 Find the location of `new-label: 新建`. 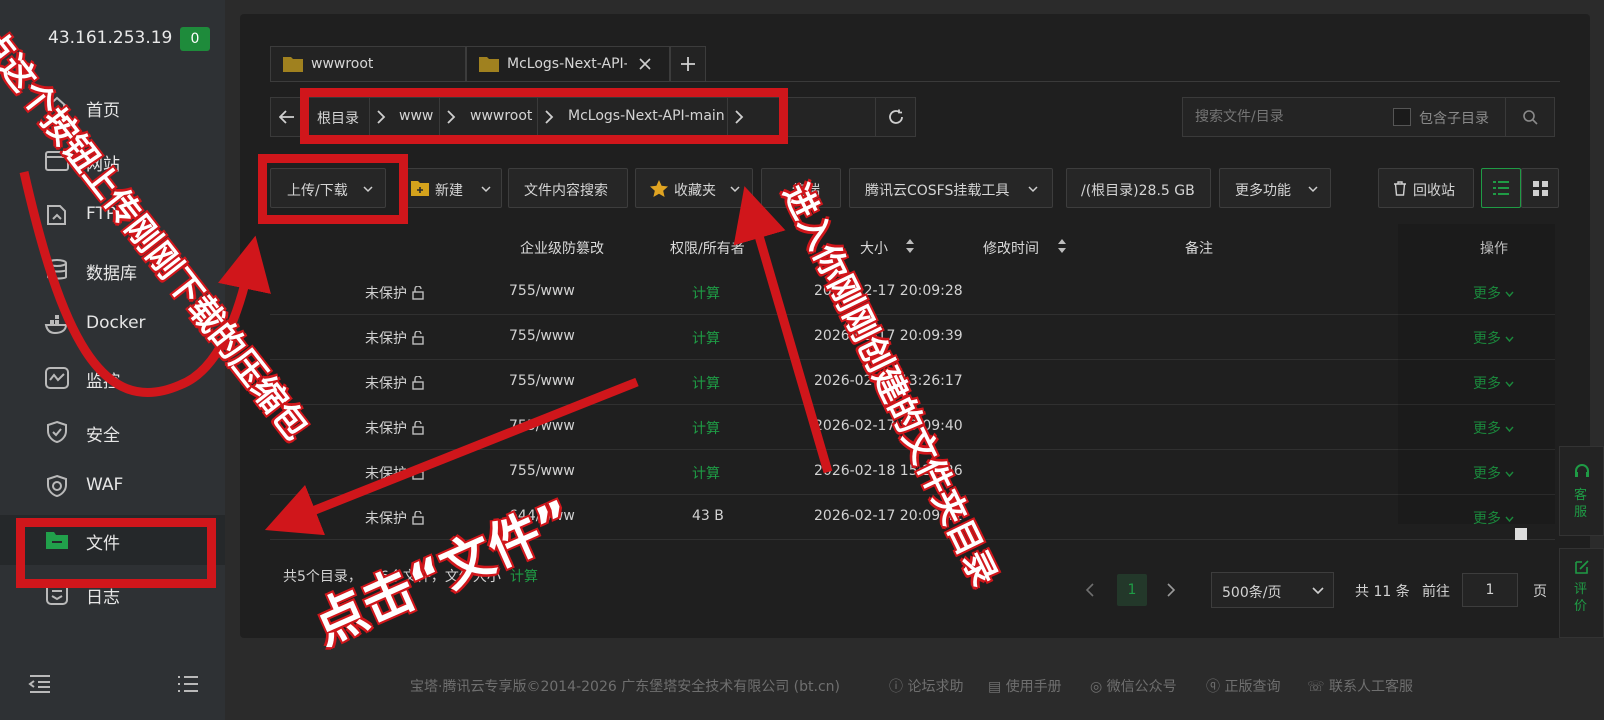

new-label: 新建 is located at coordinates (449, 191).